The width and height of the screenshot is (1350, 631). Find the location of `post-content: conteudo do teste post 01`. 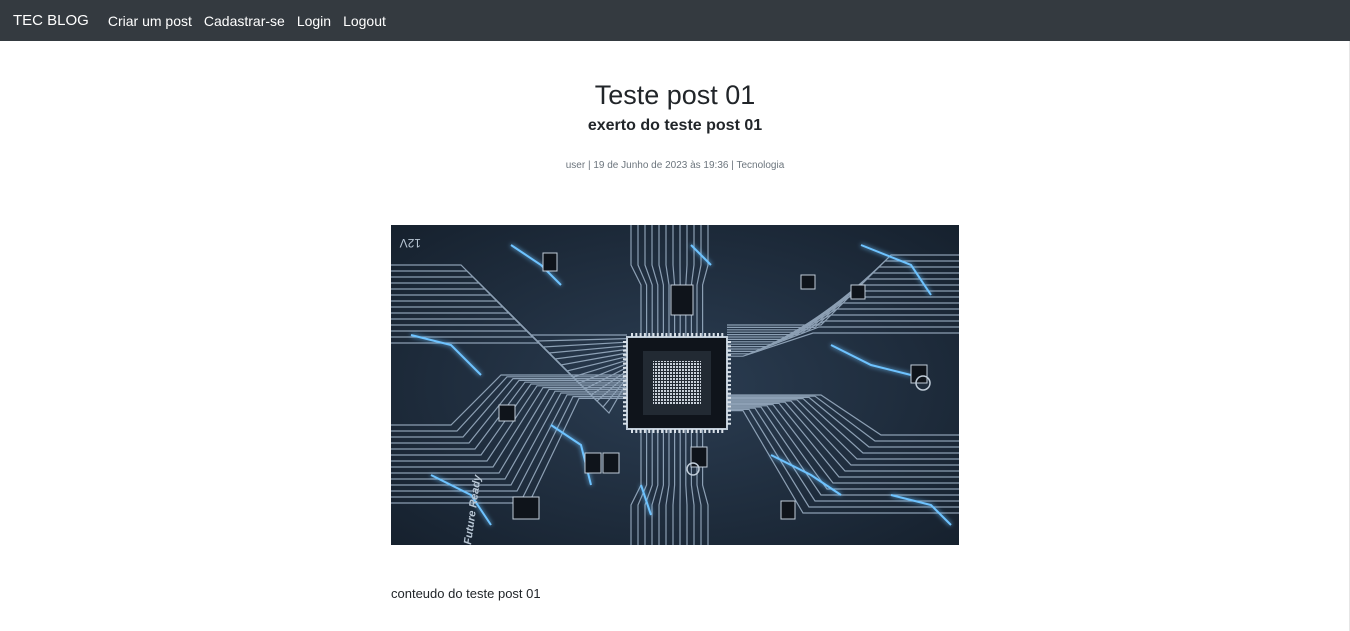

post-content: conteudo do teste post 01 is located at coordinates (466, 593).